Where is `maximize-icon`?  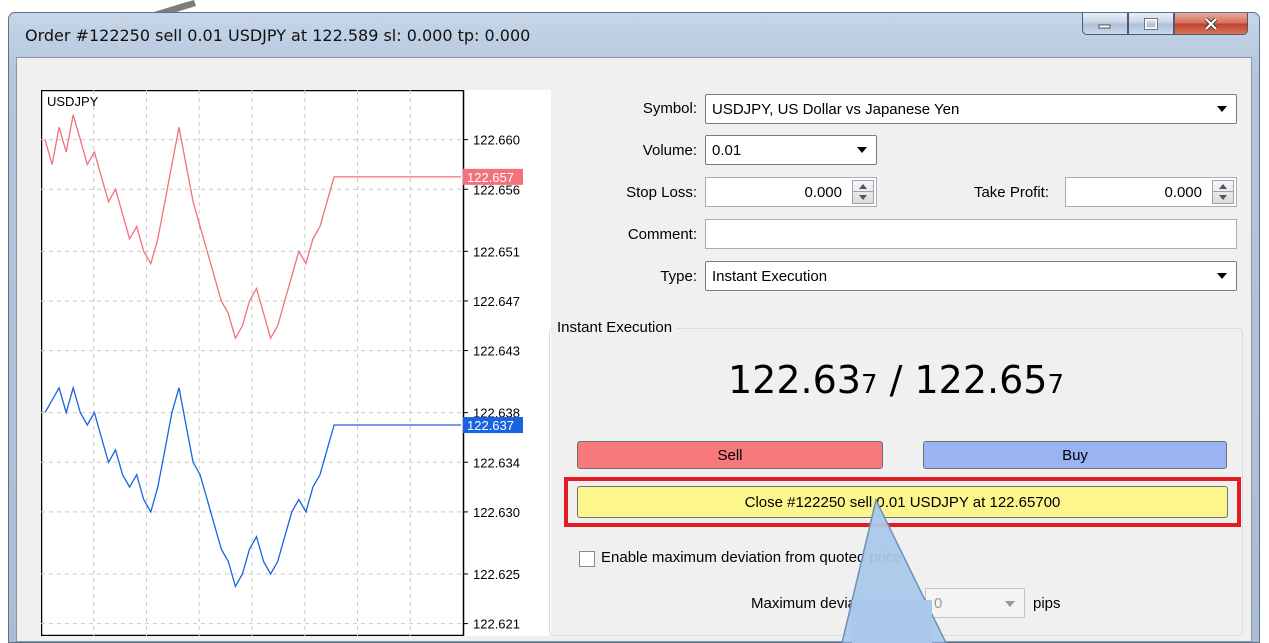 maximize-icon is located at coordinates (1151, 23).